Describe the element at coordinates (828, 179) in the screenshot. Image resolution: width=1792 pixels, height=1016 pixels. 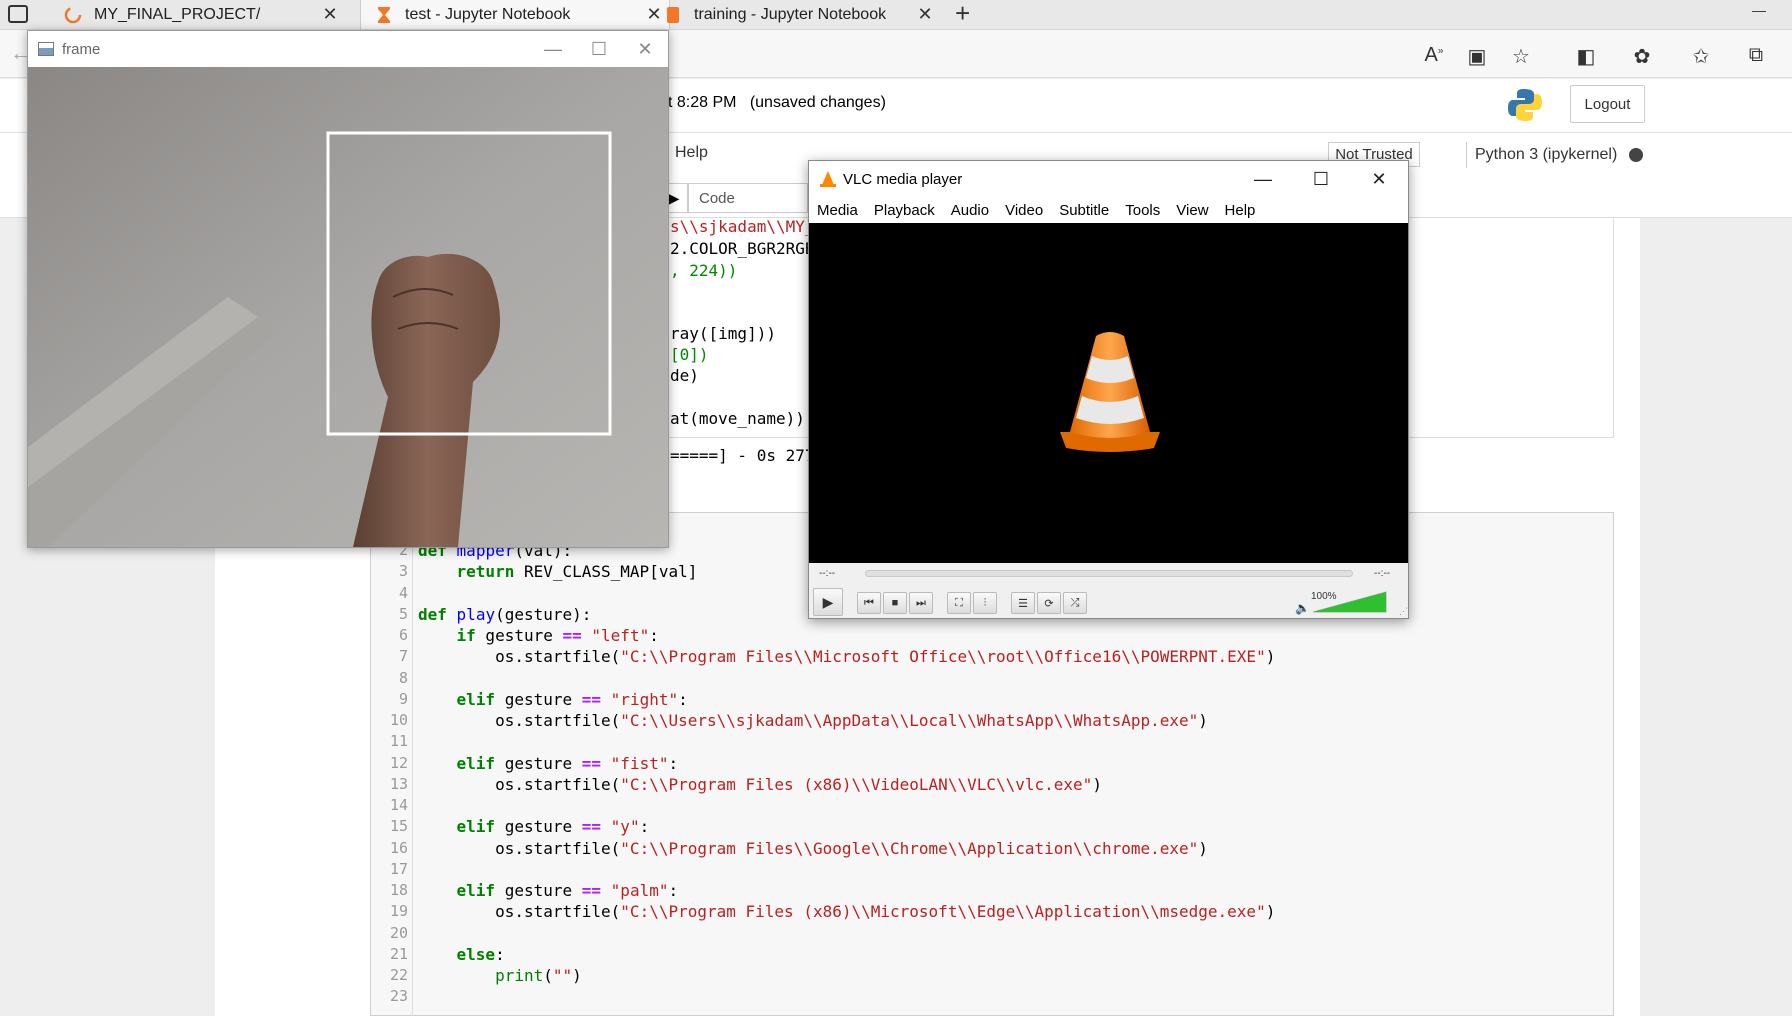
I see `vlc-cone-icon` at that location.